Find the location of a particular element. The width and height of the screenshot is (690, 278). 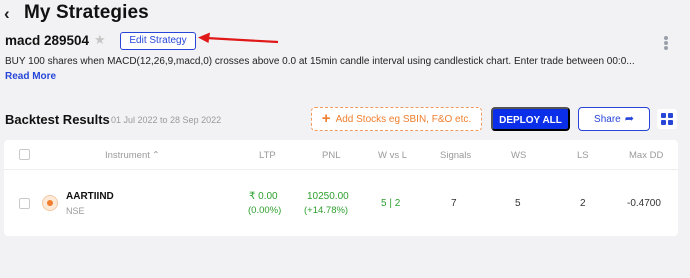

ls-value: 2 is located at coordinates (583, 203).